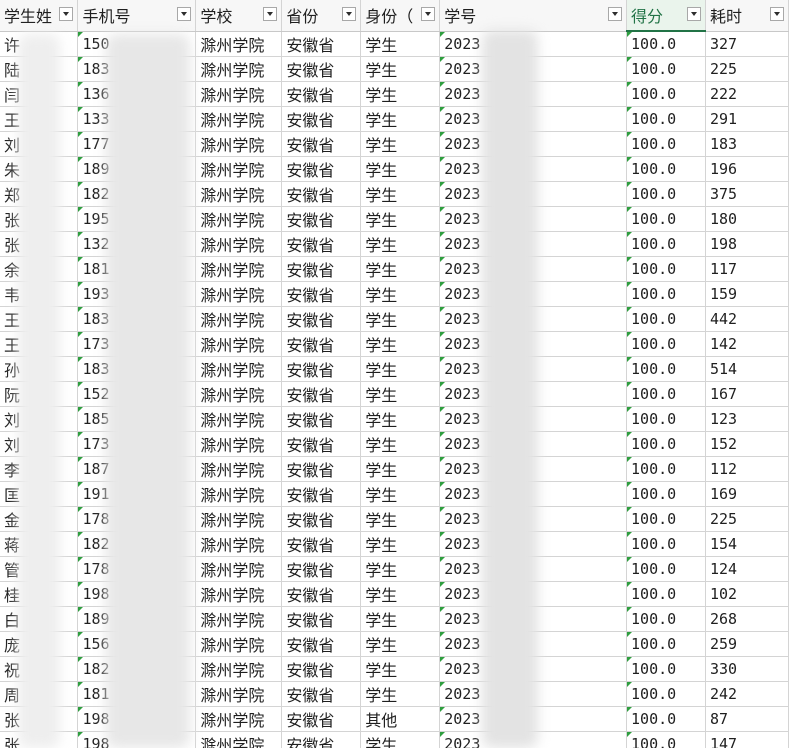  What do you see at coordinates (39, 16) in the screenshot?
I see `header-student-name: 学生姓` at bounding box center [39, 16].